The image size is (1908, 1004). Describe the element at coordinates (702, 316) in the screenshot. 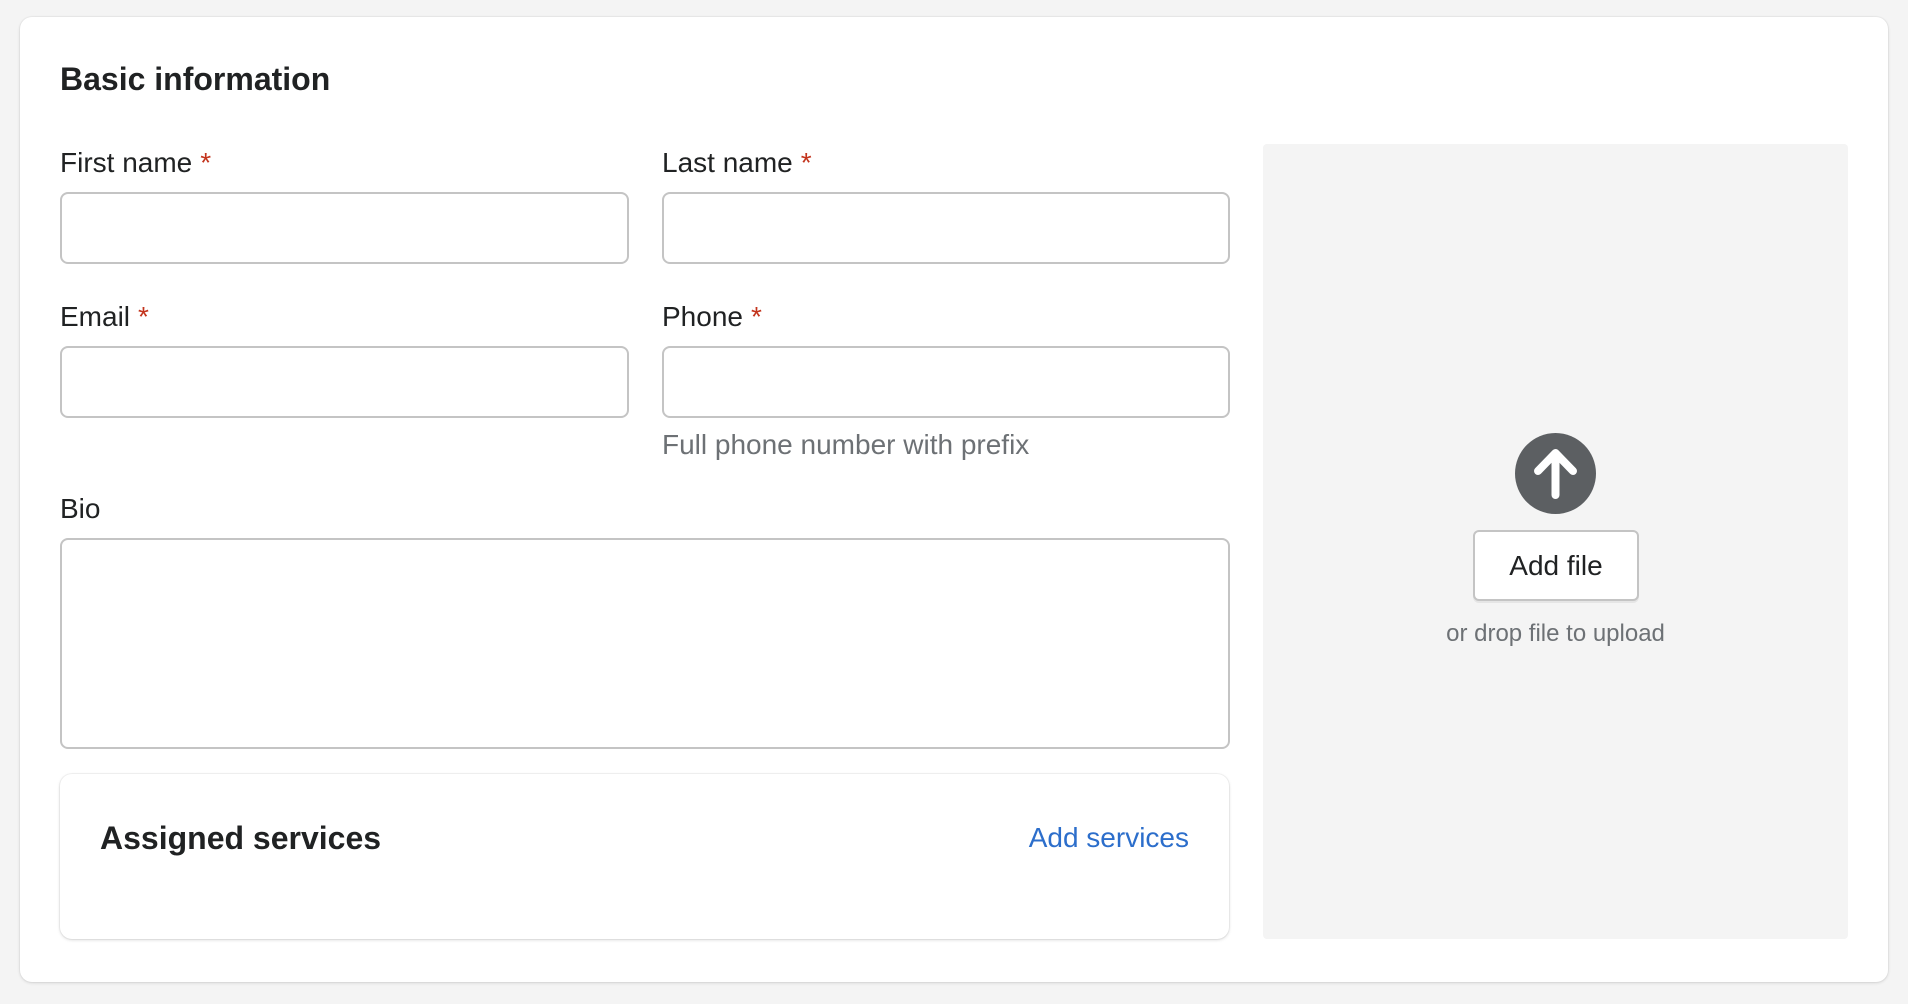

I see `phone-label-text: Phone` at that location.